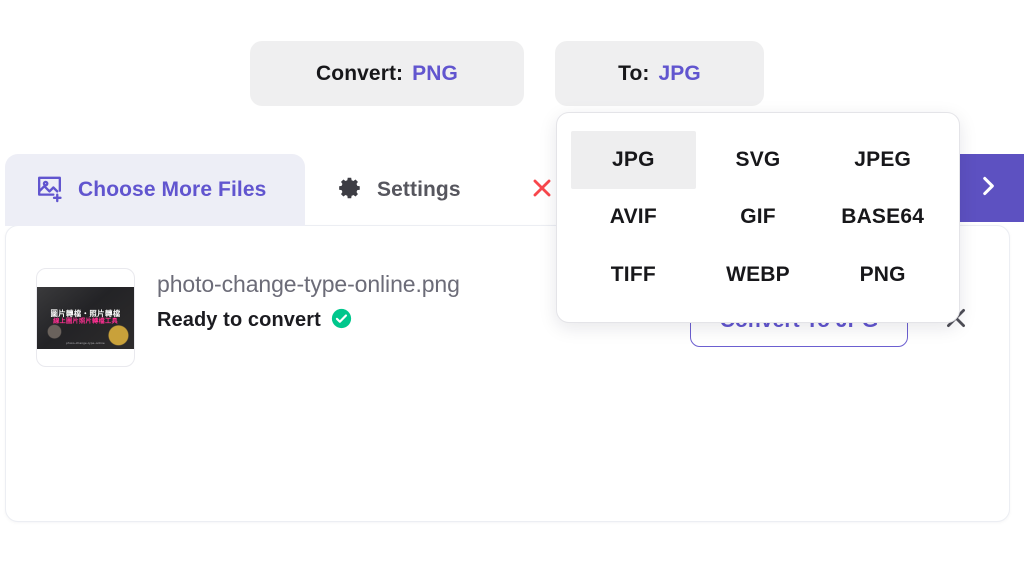 This screenshot has height=572, width=1024. I want to click on format-option-png: PNG, so click(882, 275).